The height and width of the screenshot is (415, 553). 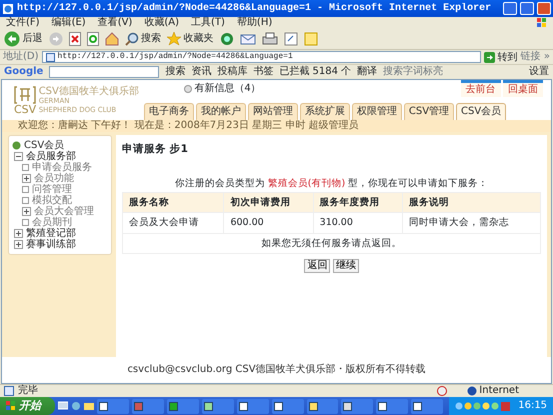 I want to click on favorites-button: 收藏夹, so click(x=190, y=38).